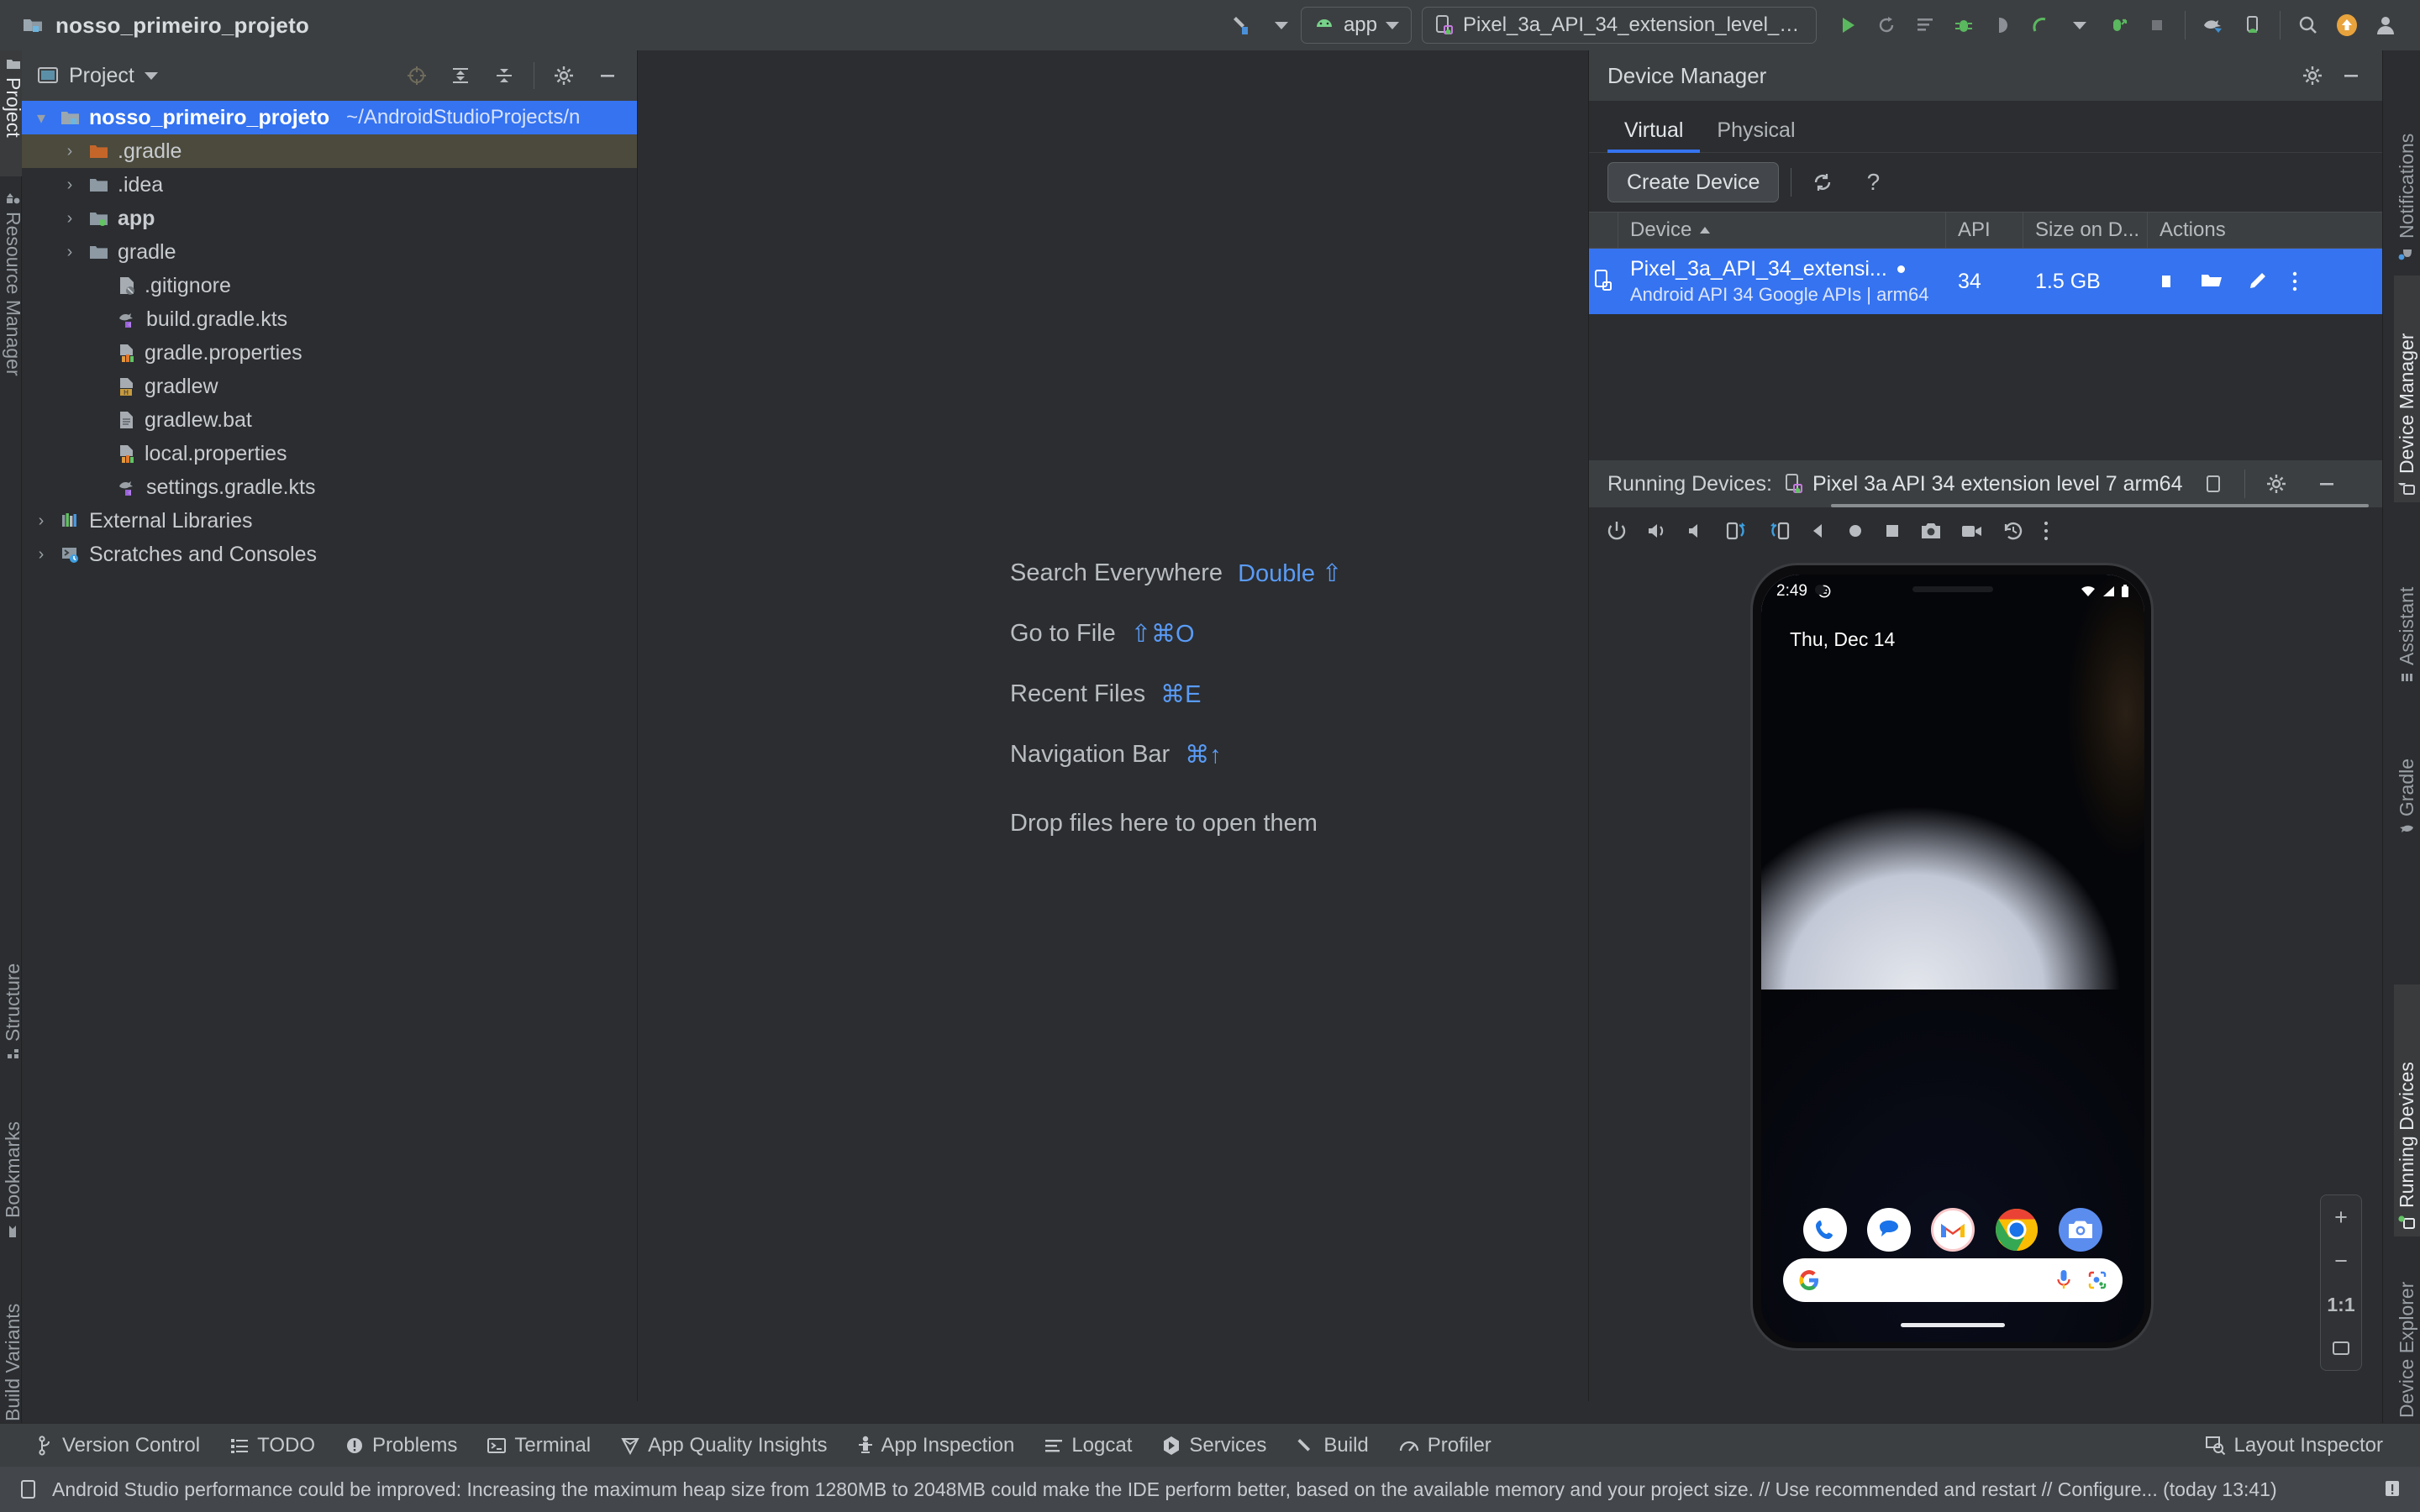 The image size is (2420, 1512). What do you see at coordinates (2211, 281) in the screenshot?
I see `folder-icon` at bounding box center [2211, 281].